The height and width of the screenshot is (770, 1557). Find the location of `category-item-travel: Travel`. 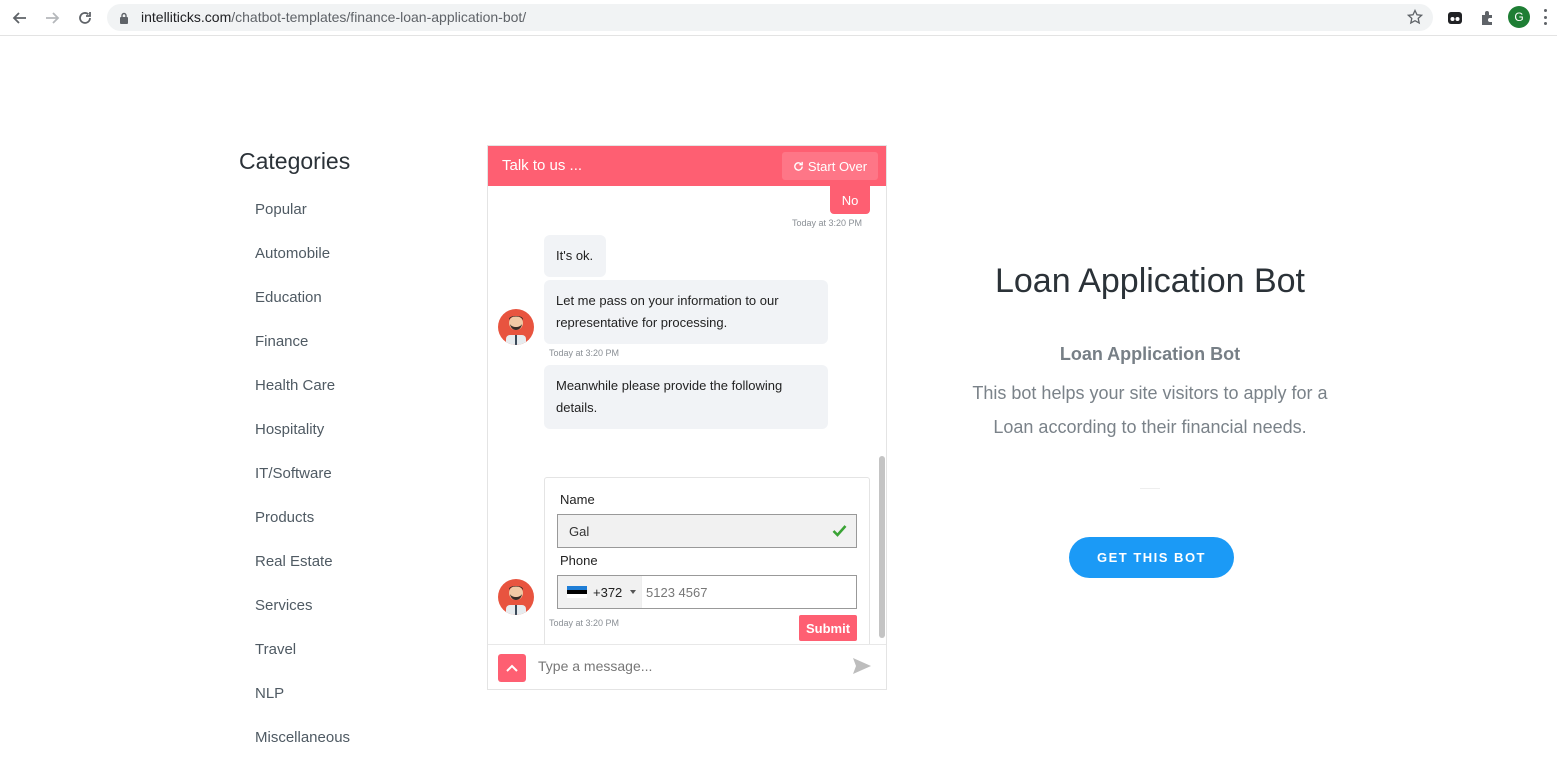

category-item-travel: Travel is located at coordinates (302, 660).